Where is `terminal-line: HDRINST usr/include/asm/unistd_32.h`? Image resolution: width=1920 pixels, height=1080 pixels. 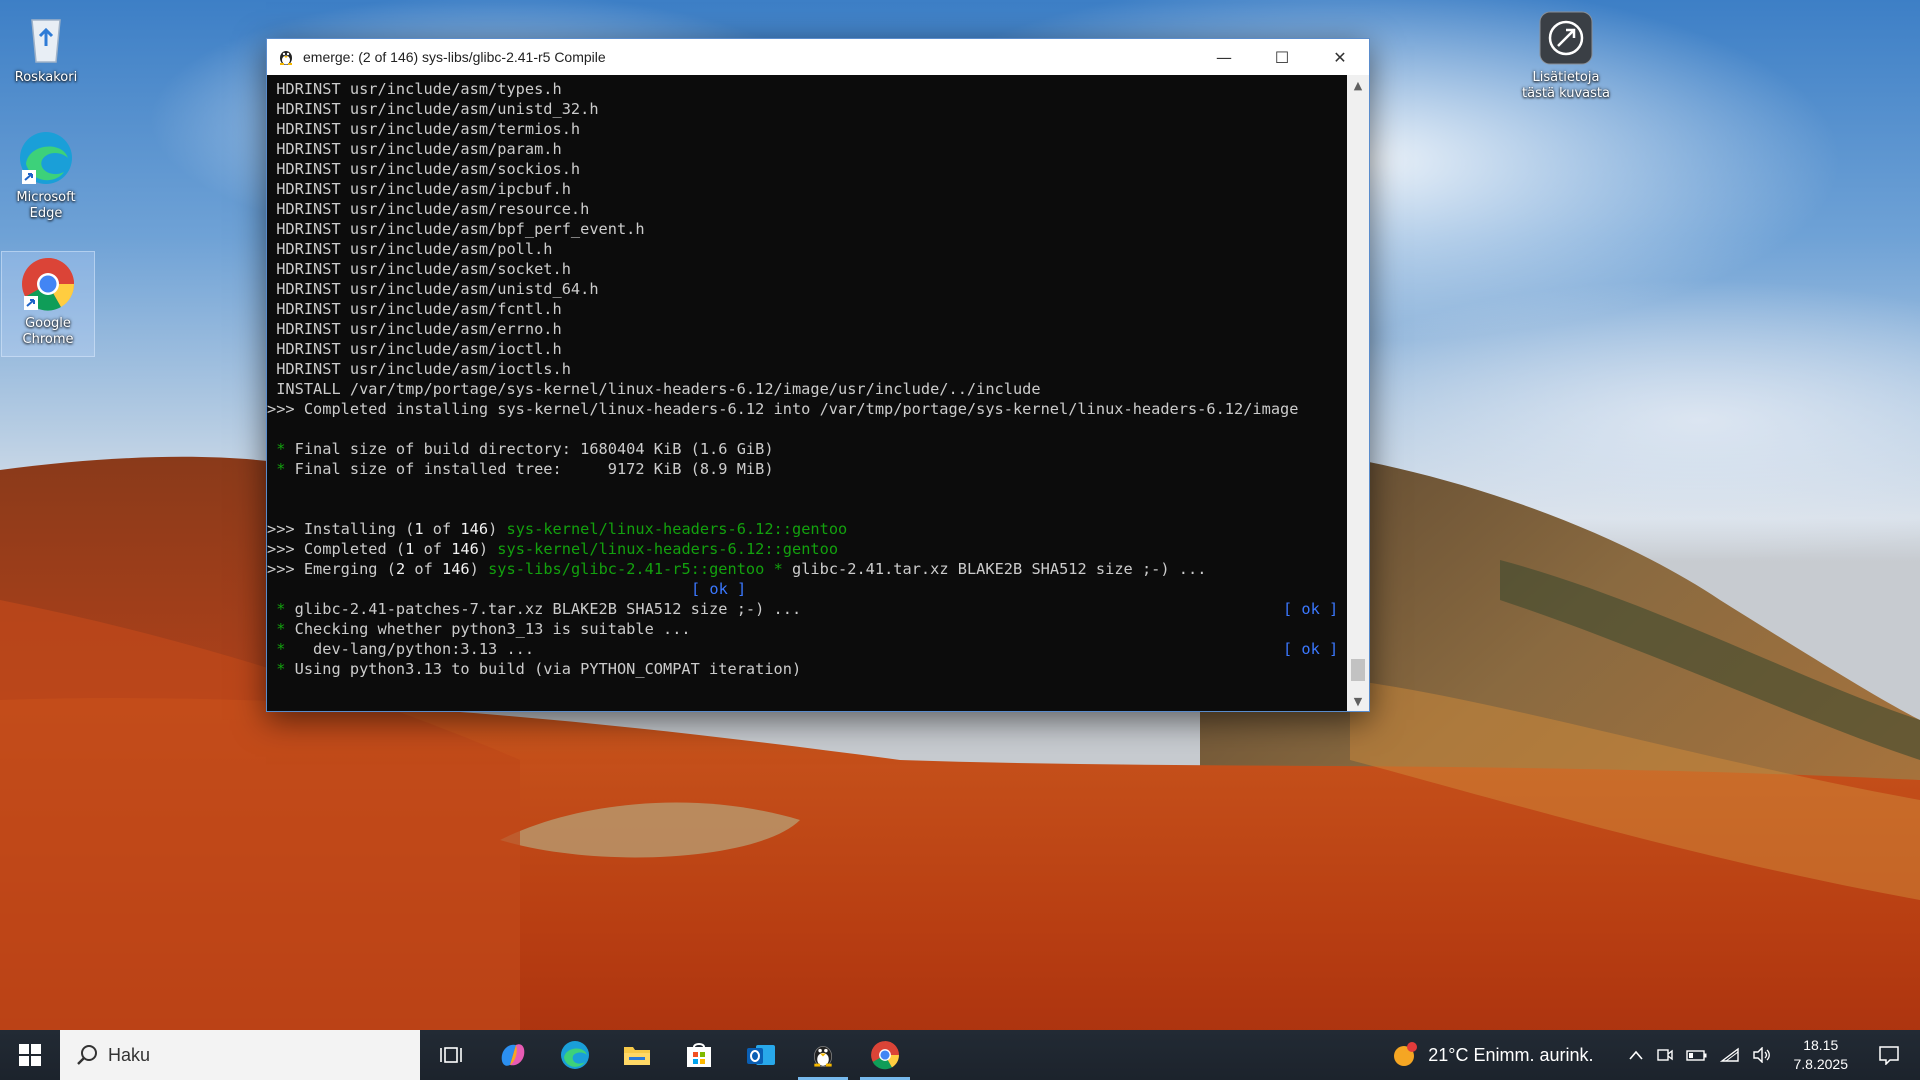
terminal-line: HDRINST usr/include/asm/unistd_32.h is located at coordinates (433, 109).